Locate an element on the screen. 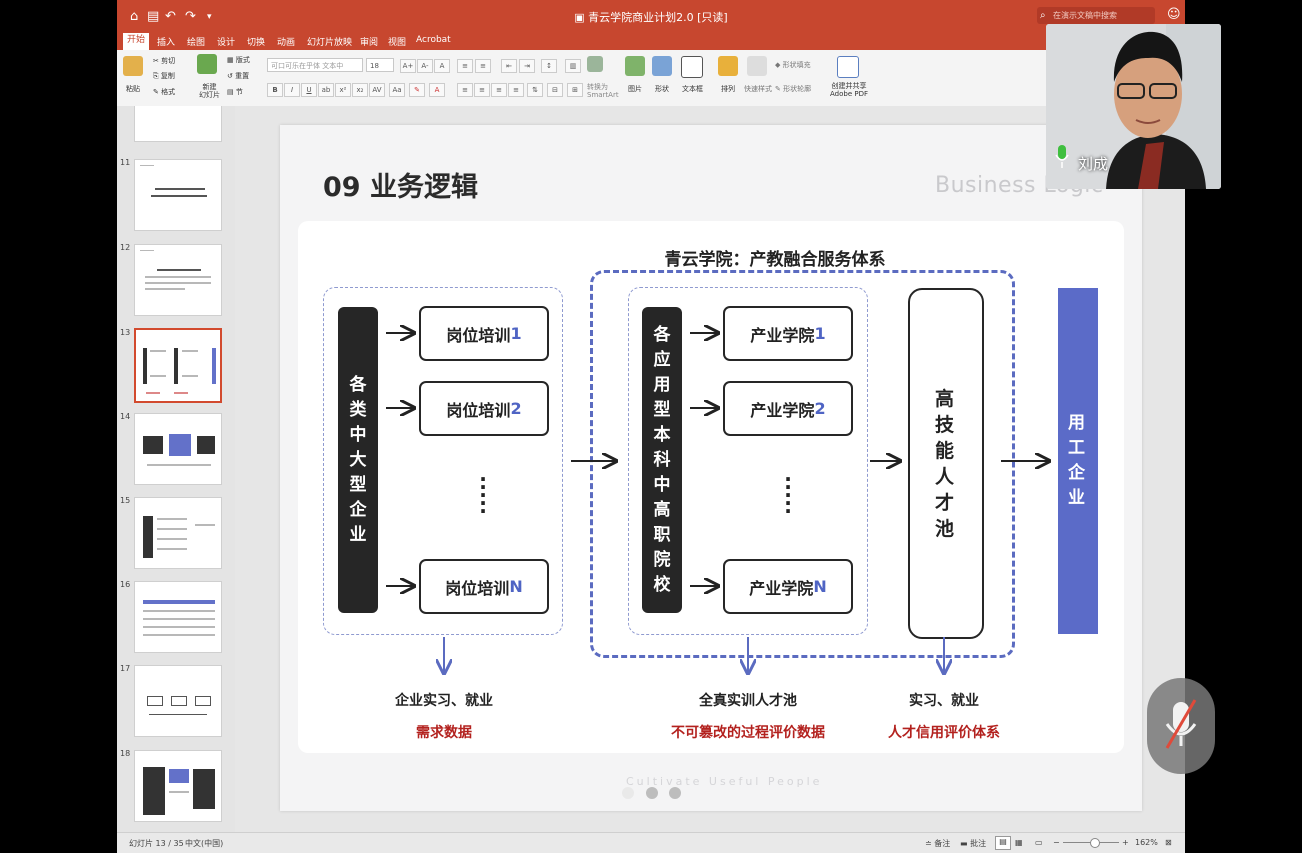  tab-design: 设计 is located at coordinates (226, 41).